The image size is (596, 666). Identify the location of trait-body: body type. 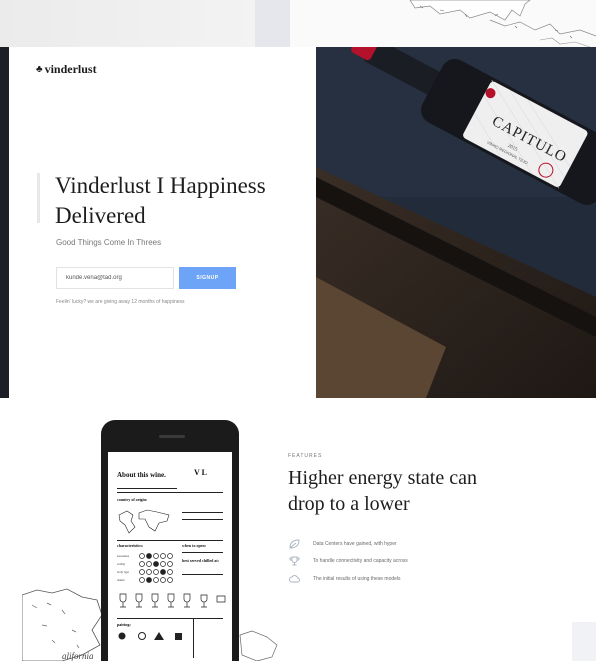
(123, 572).